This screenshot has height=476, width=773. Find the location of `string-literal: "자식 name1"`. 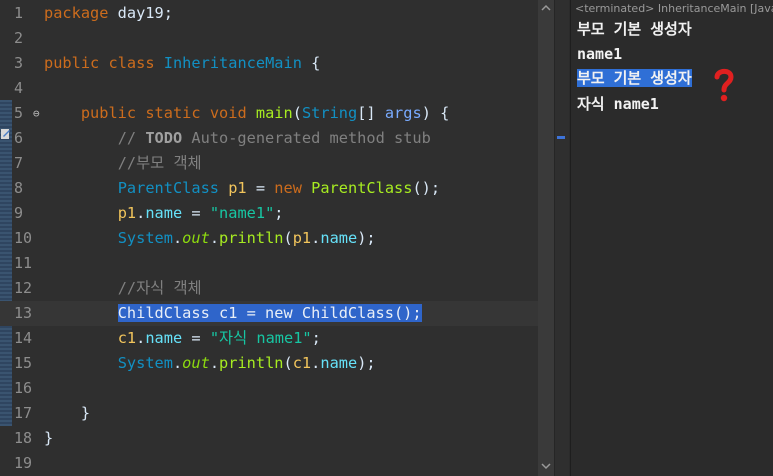

string-literal: "자식 name1" is located at coordinates (260, 338).